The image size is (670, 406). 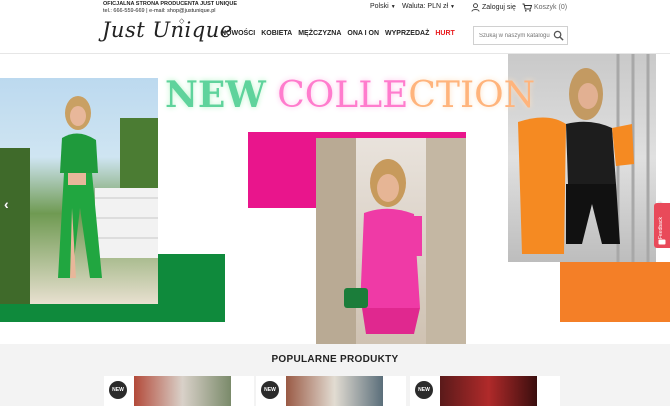 I want to click on chat-icon, so click(x=662, y=242).